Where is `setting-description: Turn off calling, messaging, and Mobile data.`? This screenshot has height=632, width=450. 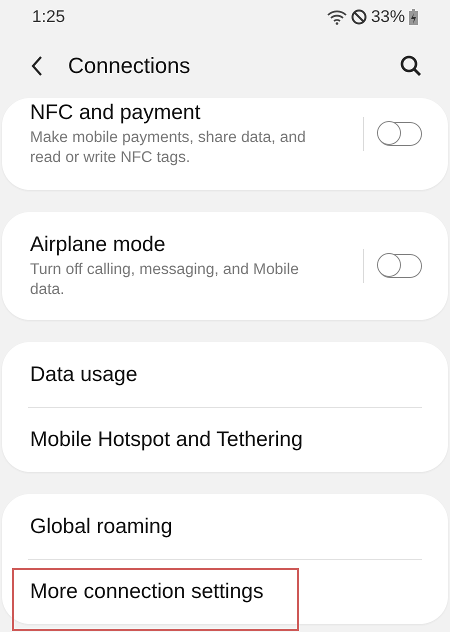
setting-description: Turn off calling, messaging, and Mobile data. is located at coordinates (165, 280).